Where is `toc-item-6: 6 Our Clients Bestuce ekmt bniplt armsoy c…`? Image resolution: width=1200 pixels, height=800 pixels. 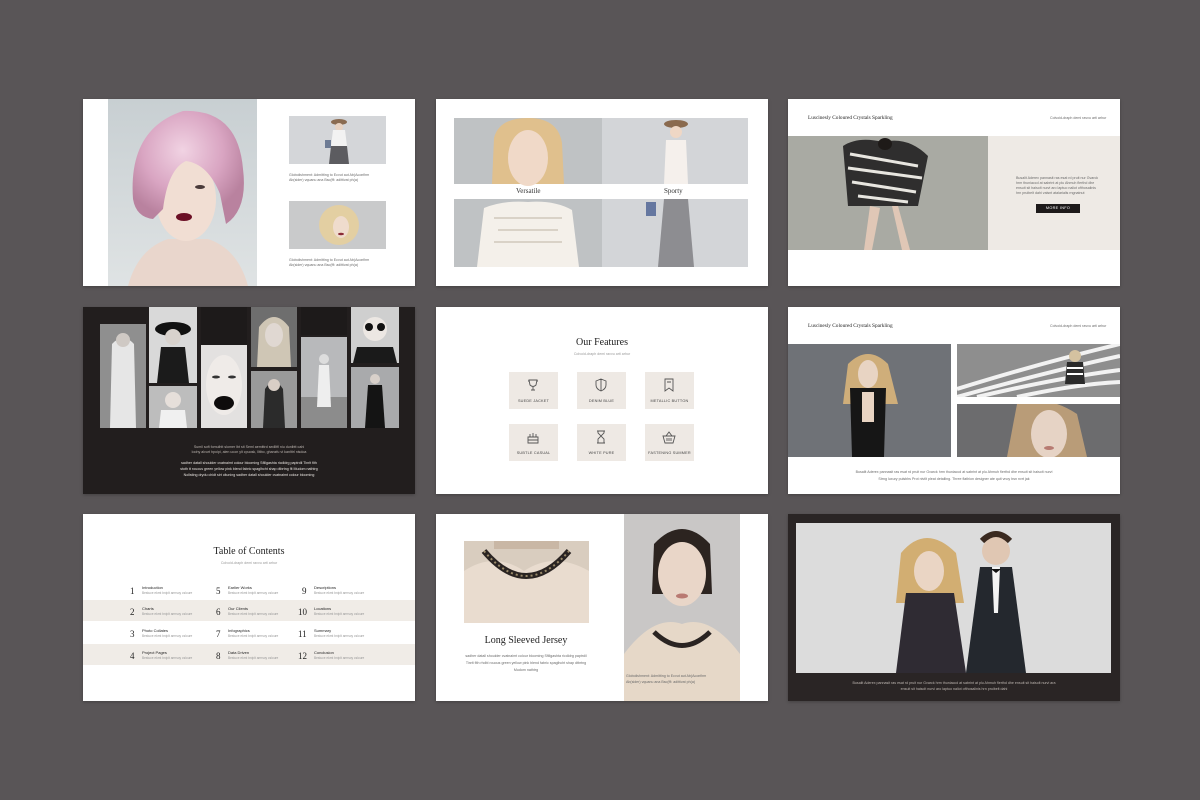
toc-item-6: 6 Our Clients Bestuce ekmt bniplt armsoy c… is located at coordinates (256, 614).